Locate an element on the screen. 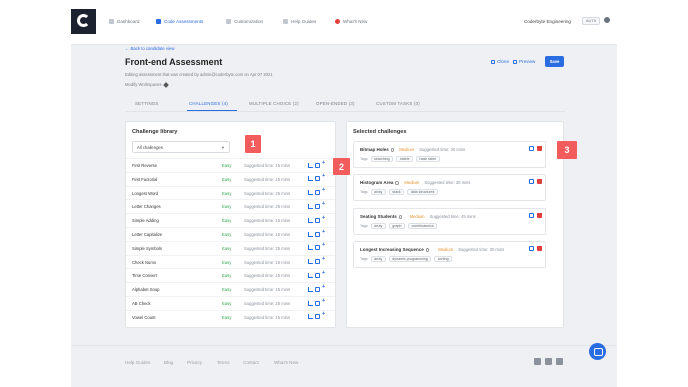  linkedin-icon is located at coordinates (559, 361).